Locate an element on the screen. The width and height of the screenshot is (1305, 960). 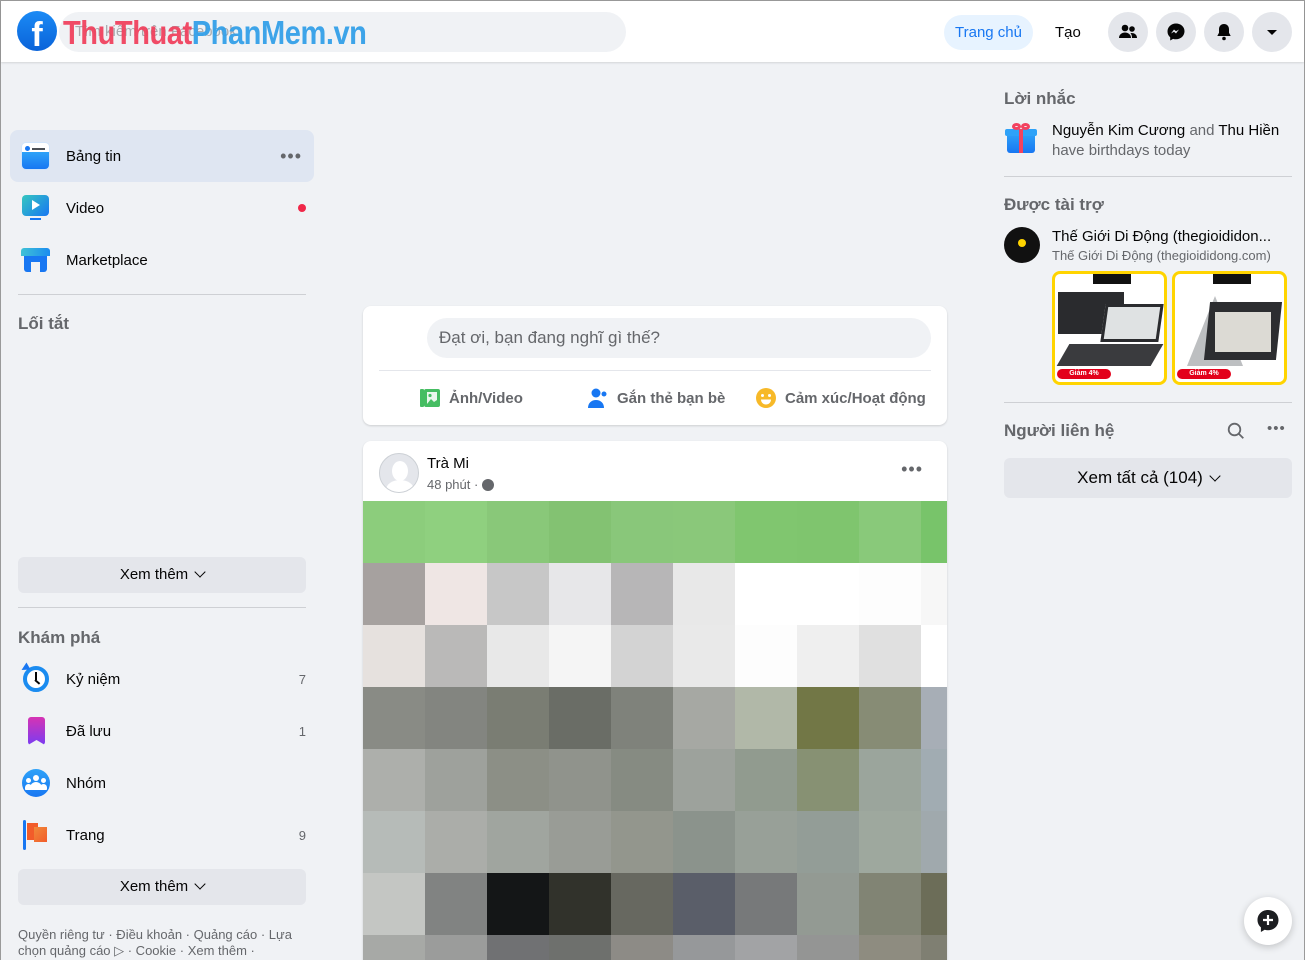
laptop-keyboard is located at coordinates (1110, 355).